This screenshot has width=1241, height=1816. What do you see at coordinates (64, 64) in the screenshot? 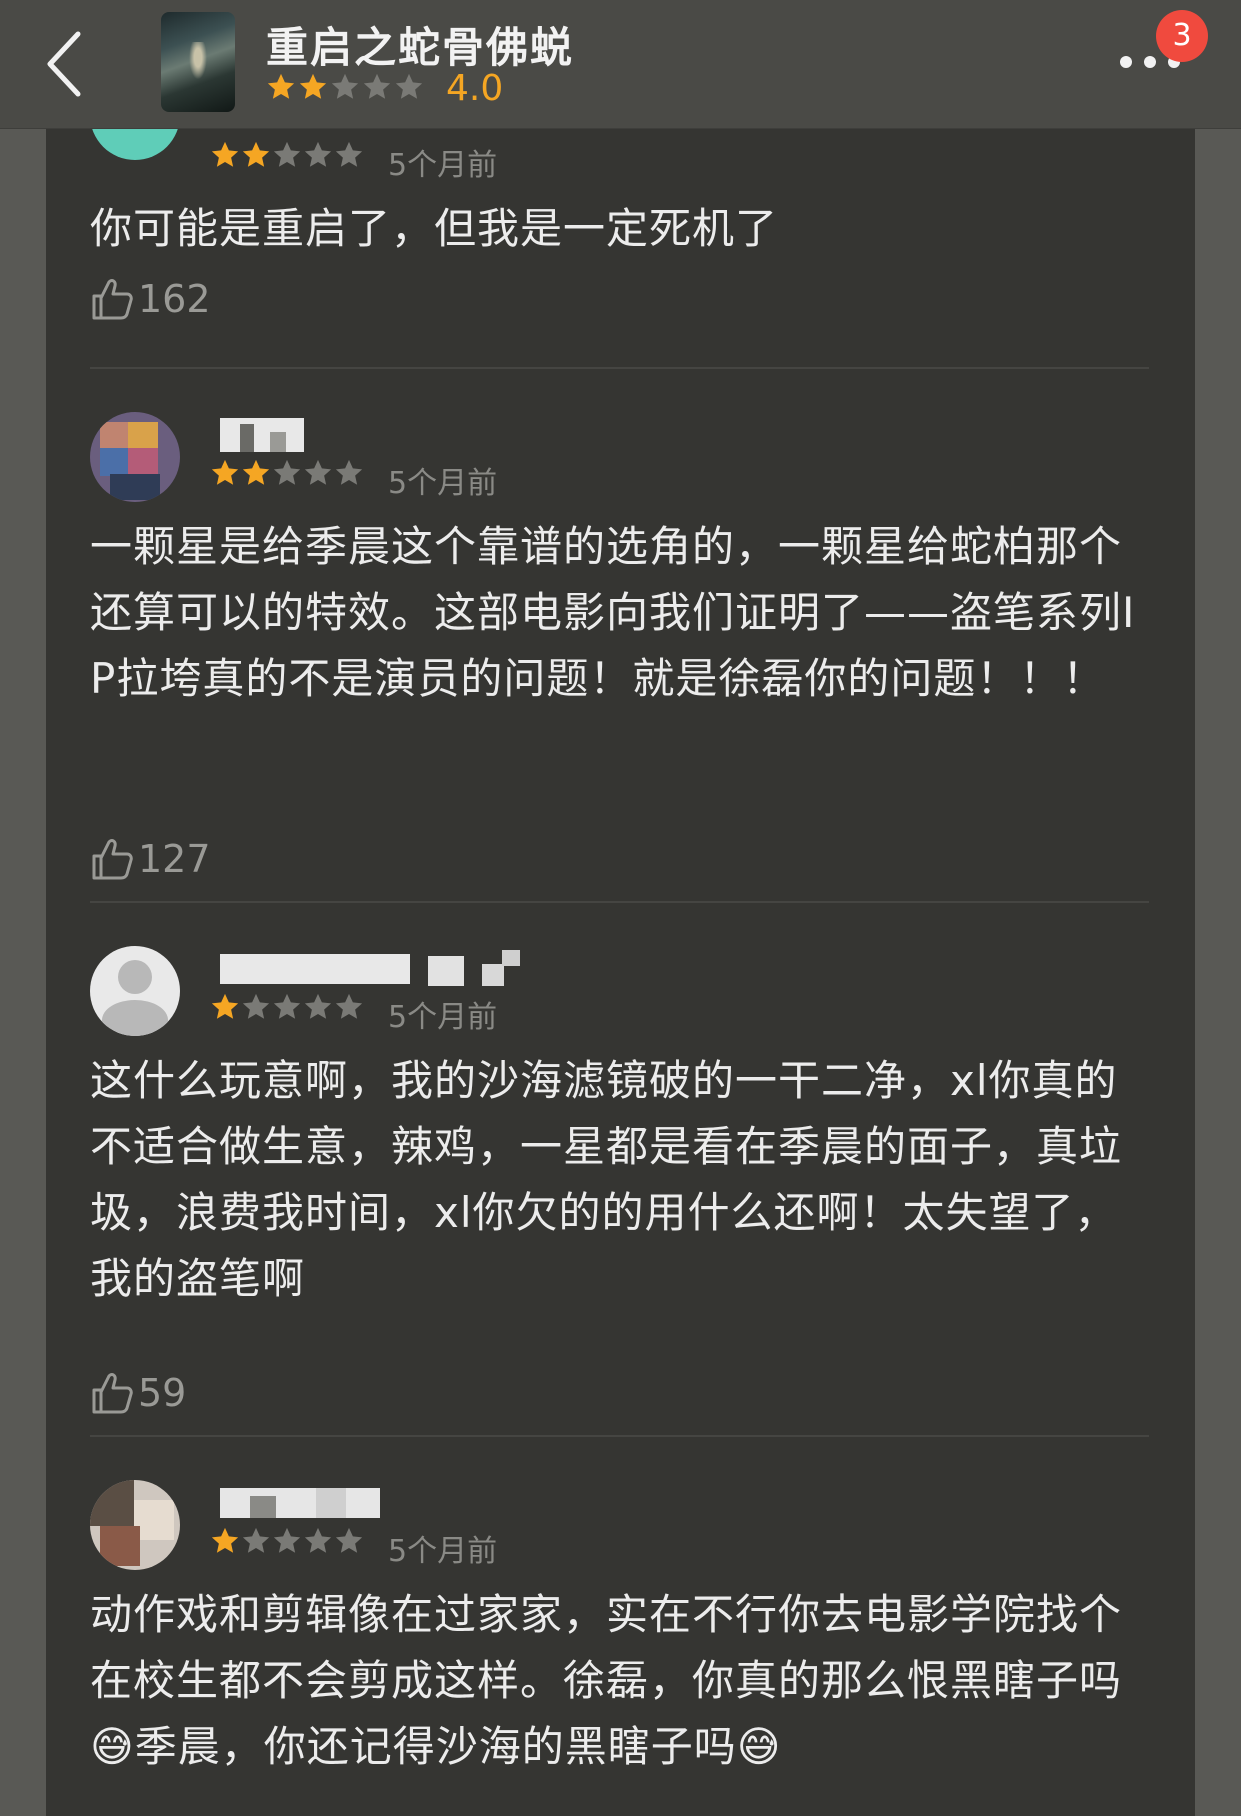
I see `chevron-left-icon` at bounding box center [64, 64].